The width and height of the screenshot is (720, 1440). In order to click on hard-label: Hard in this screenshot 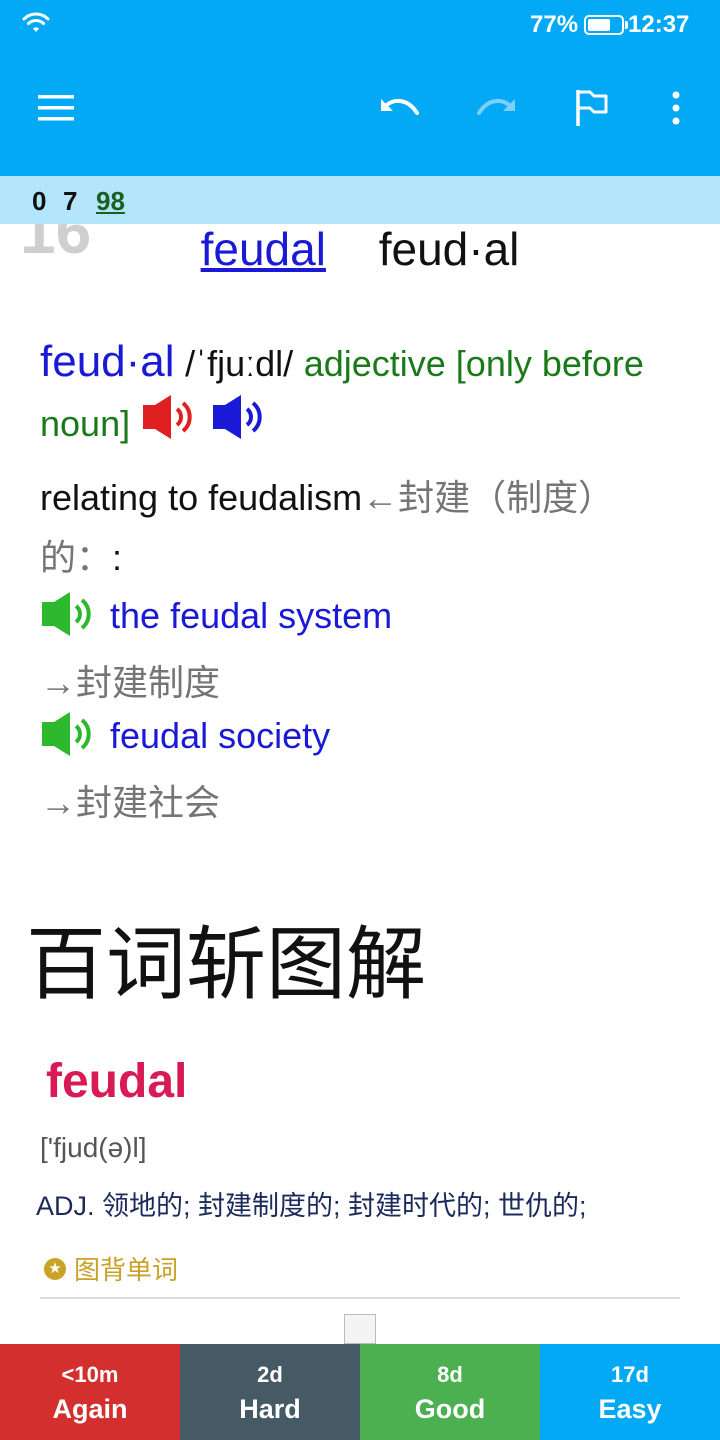, I will do `click(270, 1409)`.